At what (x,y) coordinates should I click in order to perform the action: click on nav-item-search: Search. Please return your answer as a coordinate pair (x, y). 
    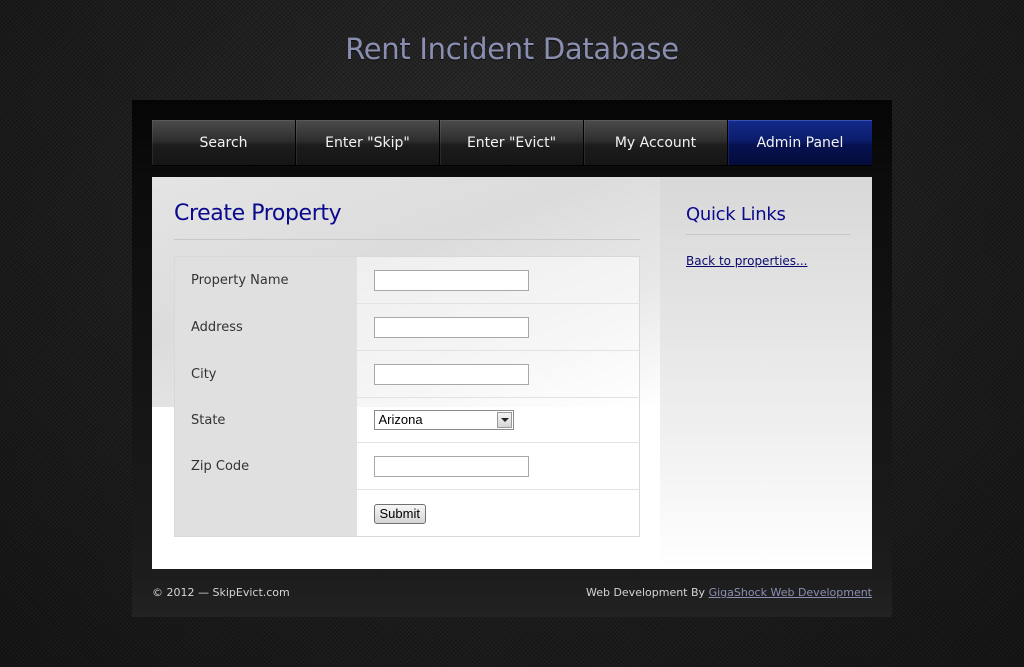
    Looking at the image, I should click on (223, 143).